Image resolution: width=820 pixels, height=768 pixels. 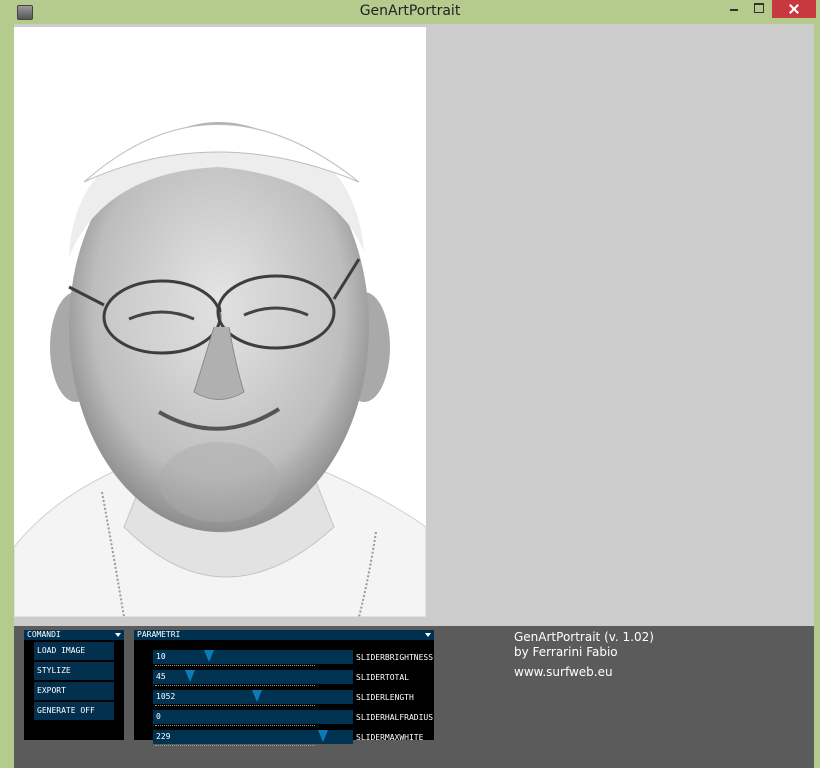 I want to click on slider-value: 0, so click(x=158, y=716).